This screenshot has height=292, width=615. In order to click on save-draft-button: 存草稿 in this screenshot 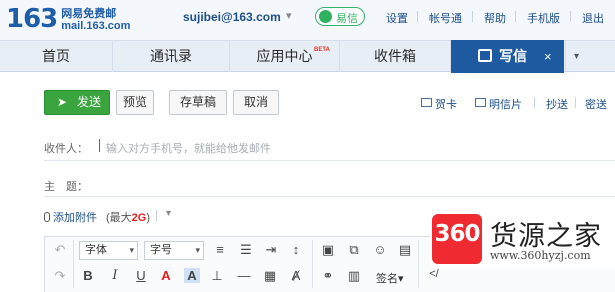, I will do `click(198, 102)`.